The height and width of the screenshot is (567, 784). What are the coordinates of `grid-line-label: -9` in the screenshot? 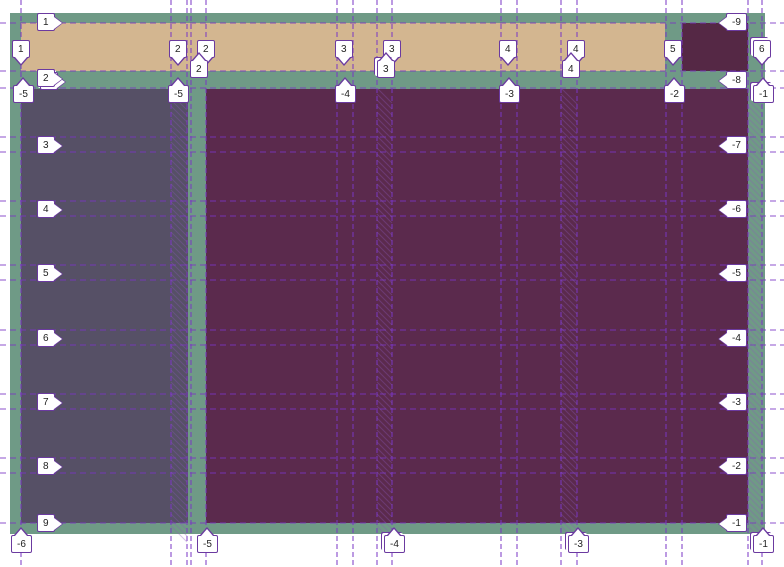 It's located at (732, 22).